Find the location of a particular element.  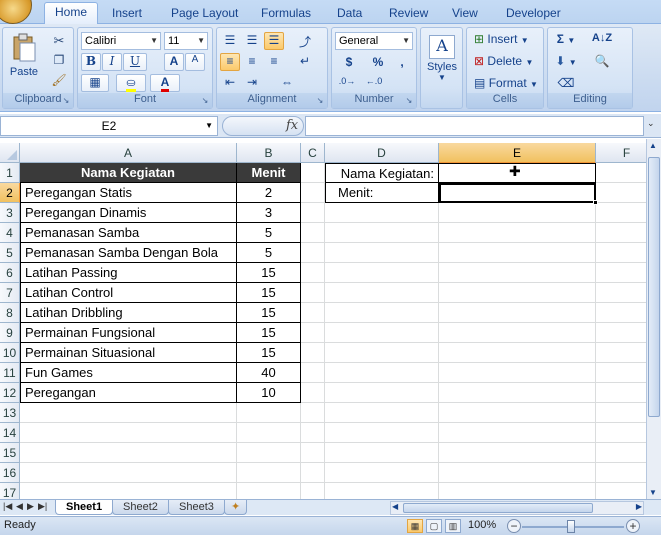

font-name-select: Calibri ▼ is located at coordinates (121, 41).